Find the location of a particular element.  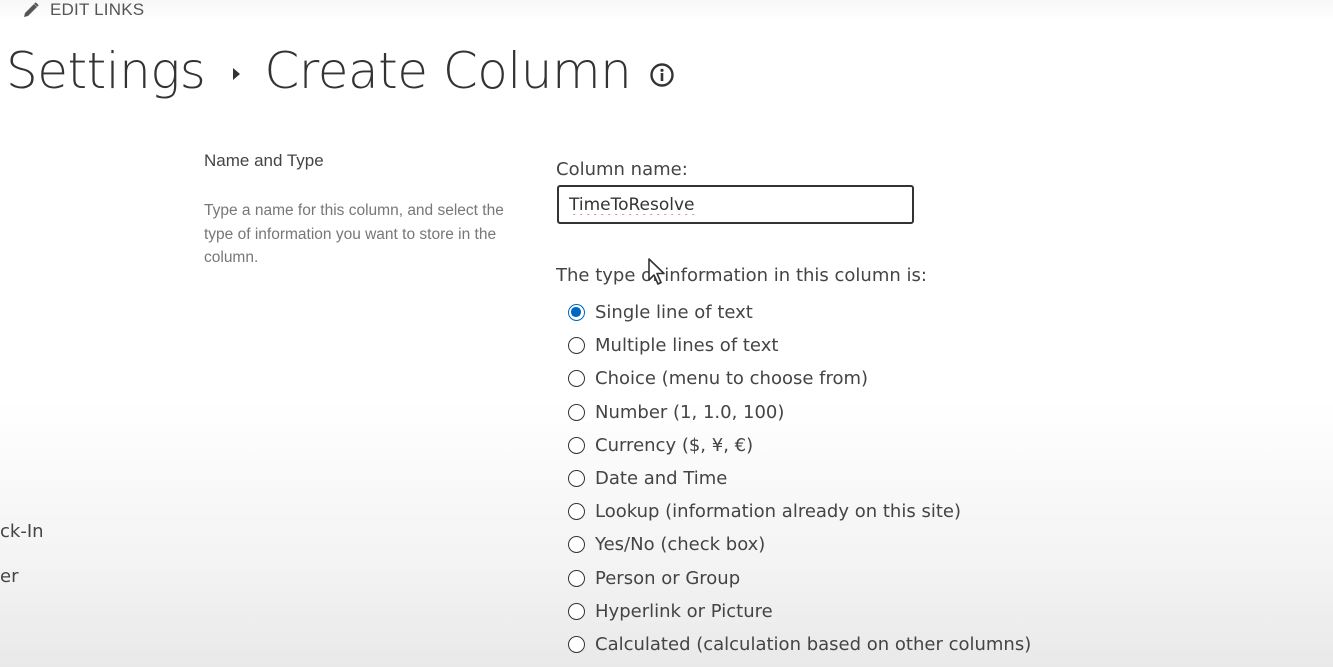

info-icon is located at coordinates (662, 75).